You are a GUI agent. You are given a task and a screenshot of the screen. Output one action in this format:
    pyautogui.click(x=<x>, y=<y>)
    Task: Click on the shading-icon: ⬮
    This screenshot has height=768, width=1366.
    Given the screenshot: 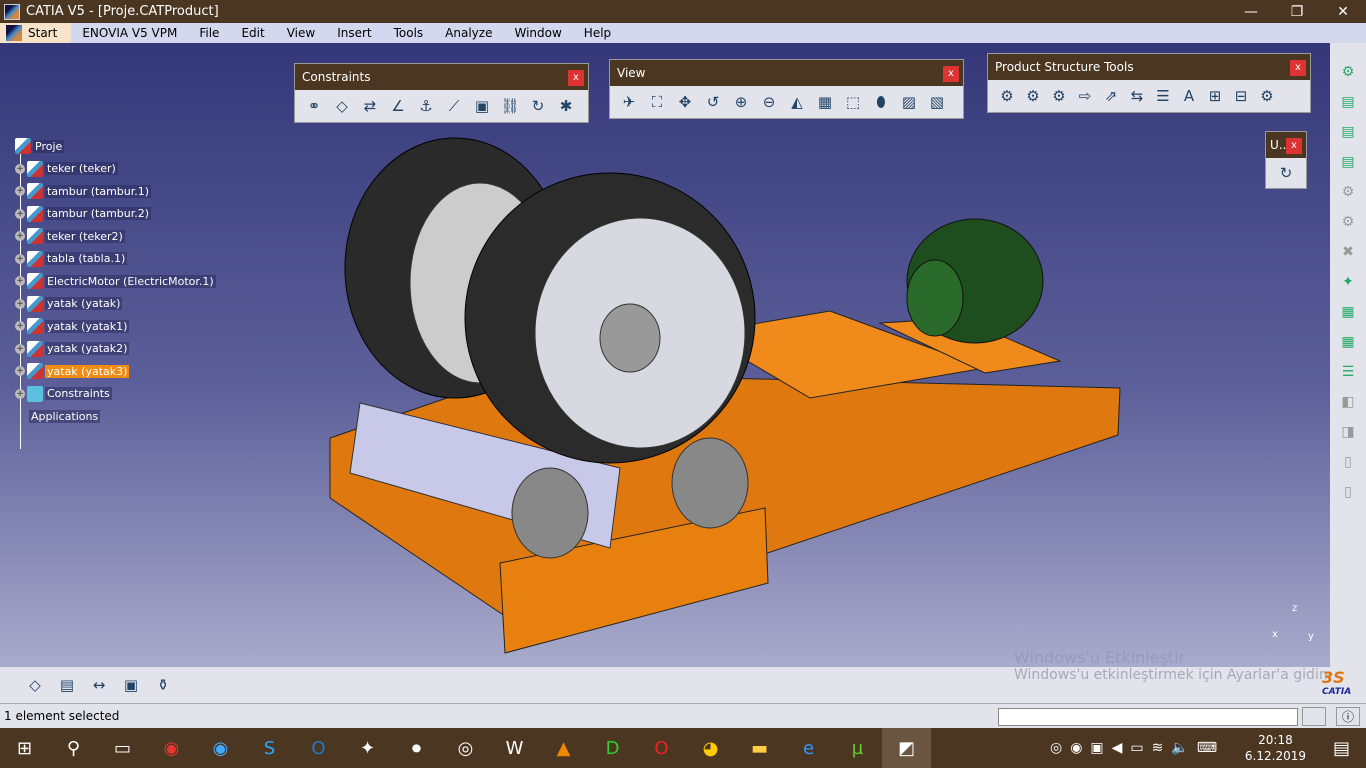 What is the action you would take?
    pyautogui.click(x=881, y=102)
    